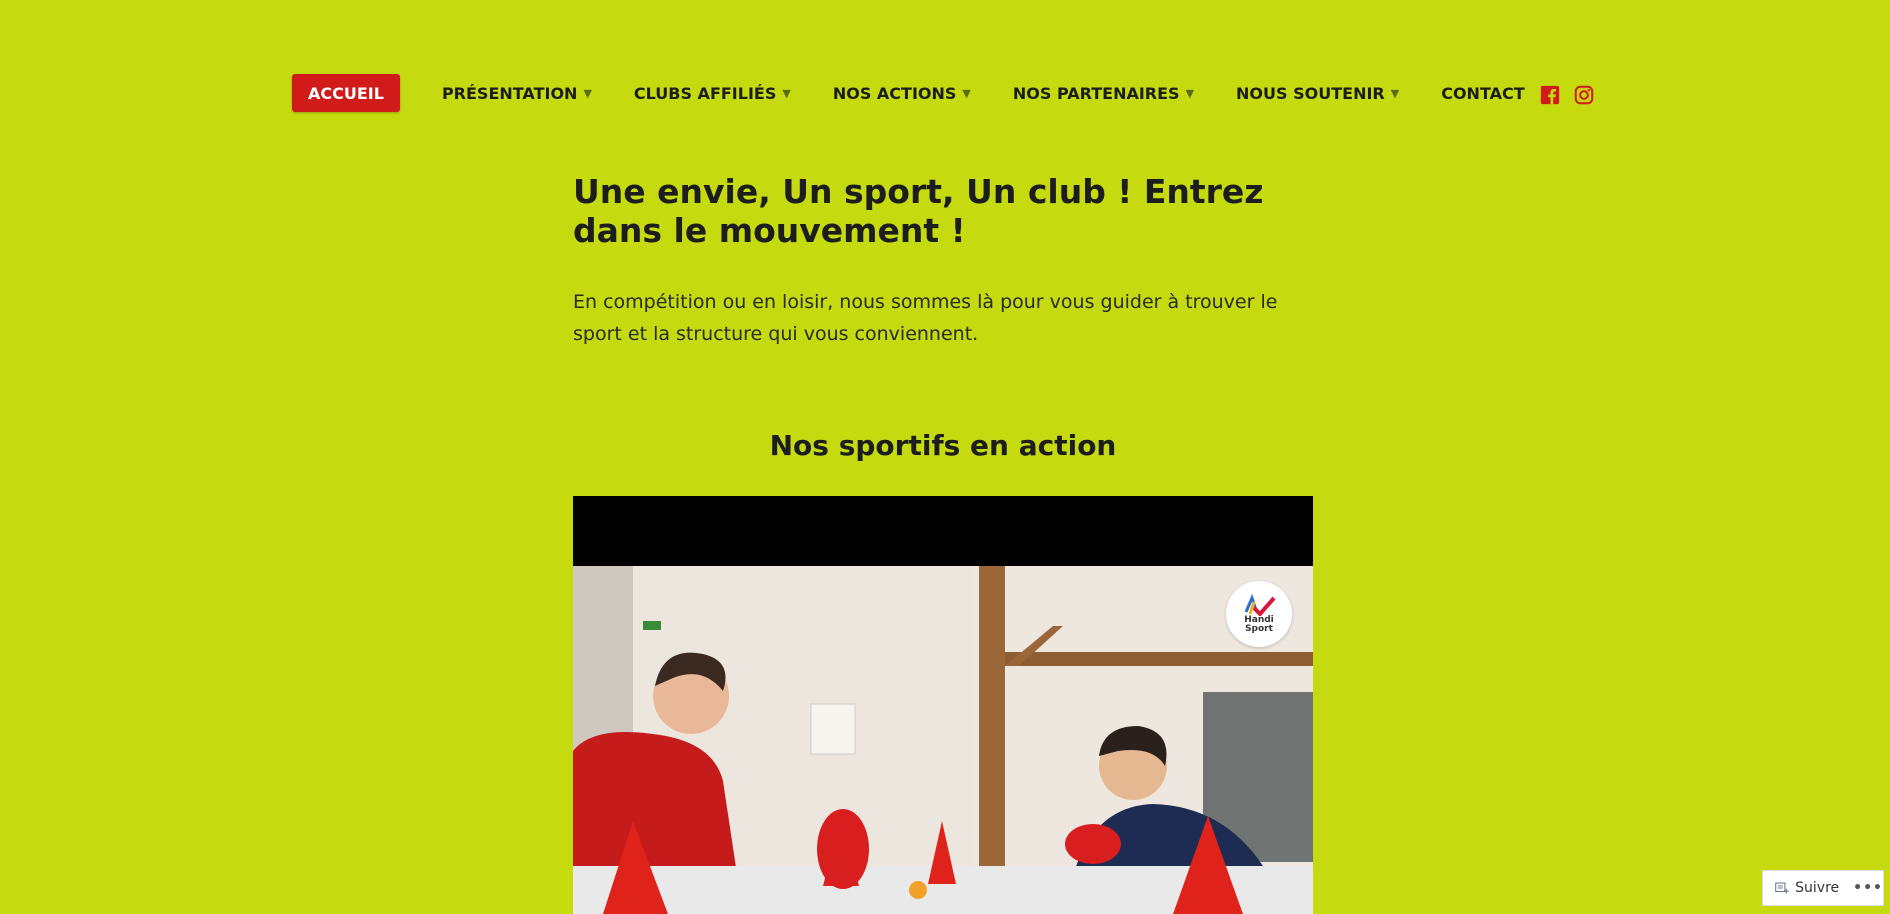 The image size is (1890, 914). I want to click on social-links, so click(1567, 95).